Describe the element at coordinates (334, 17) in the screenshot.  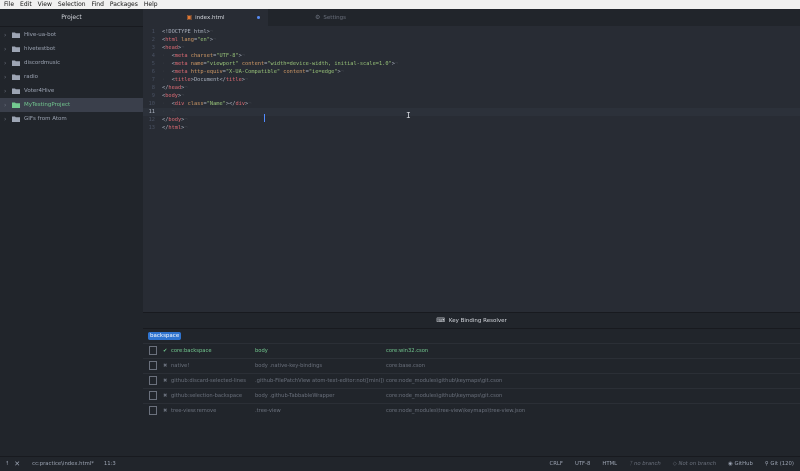
I see `tab-label: Settings` at that location.